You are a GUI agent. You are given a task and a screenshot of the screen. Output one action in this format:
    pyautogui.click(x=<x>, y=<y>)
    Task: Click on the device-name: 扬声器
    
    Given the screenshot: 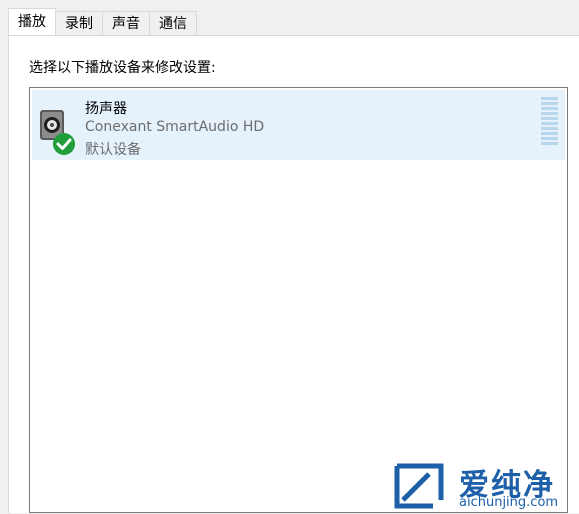 What is the action you would take?
    pyautogui.click(x=106, y=109)
    